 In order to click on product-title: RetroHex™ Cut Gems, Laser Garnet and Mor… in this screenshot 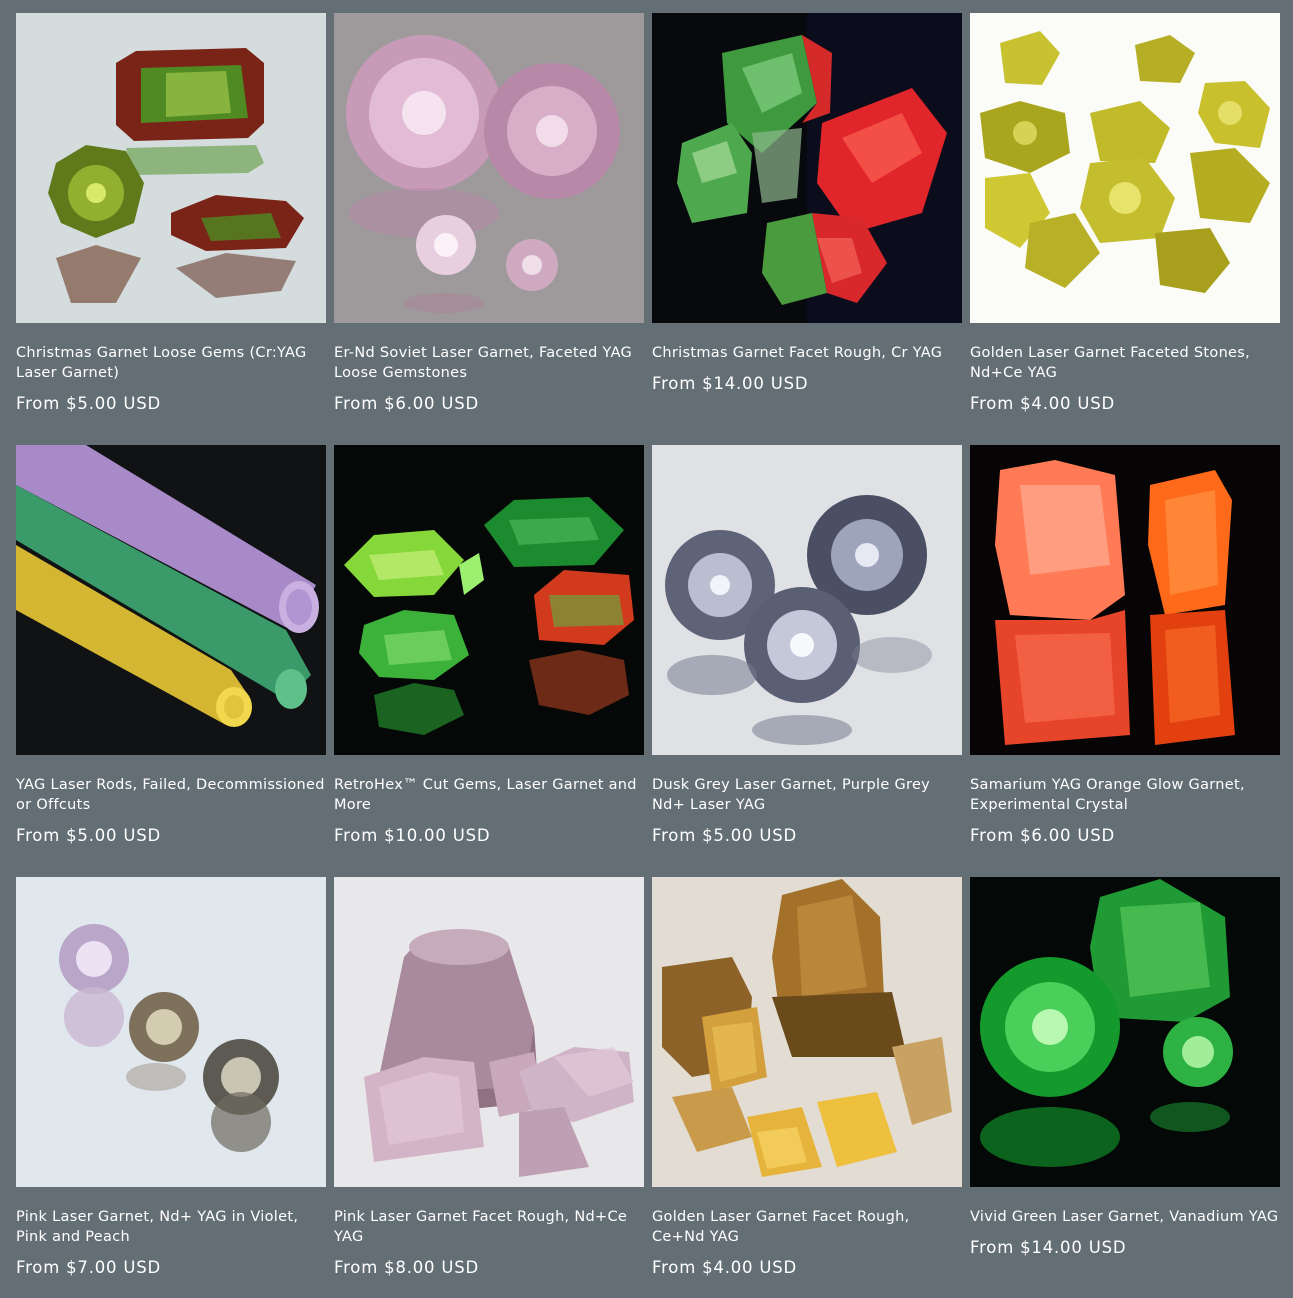, I will do `click(490, 795)`.